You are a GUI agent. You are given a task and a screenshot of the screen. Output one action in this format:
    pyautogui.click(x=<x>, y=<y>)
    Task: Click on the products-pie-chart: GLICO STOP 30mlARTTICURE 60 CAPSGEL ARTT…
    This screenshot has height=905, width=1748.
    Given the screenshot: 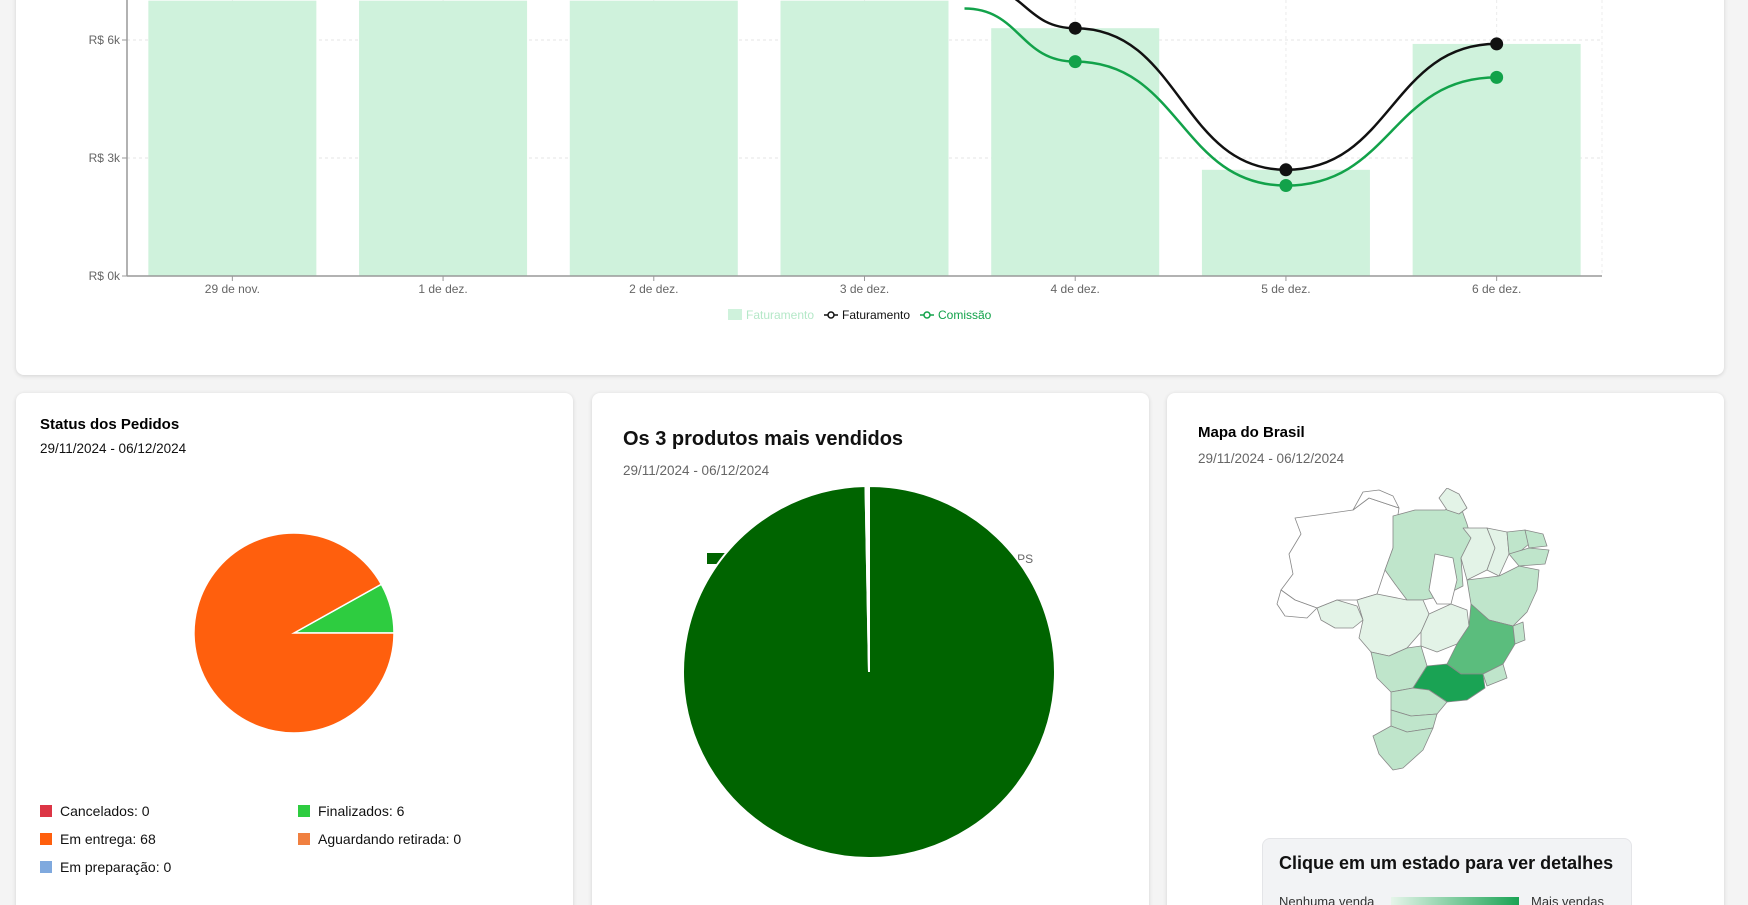 What is the action you would take?
    pyautogui.click(x=869, y=671)
    